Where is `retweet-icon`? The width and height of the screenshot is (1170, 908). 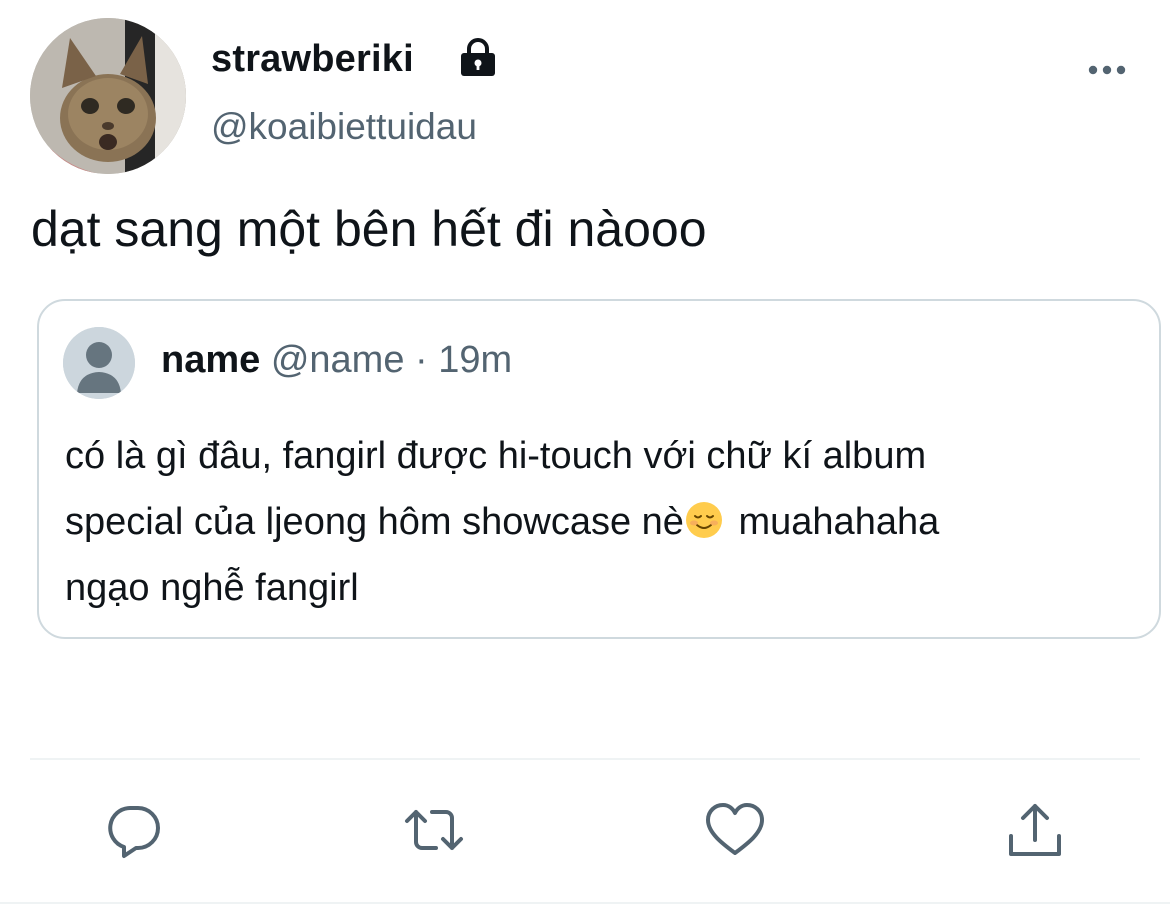 retweet-icon is located at coordinates (434, 830).